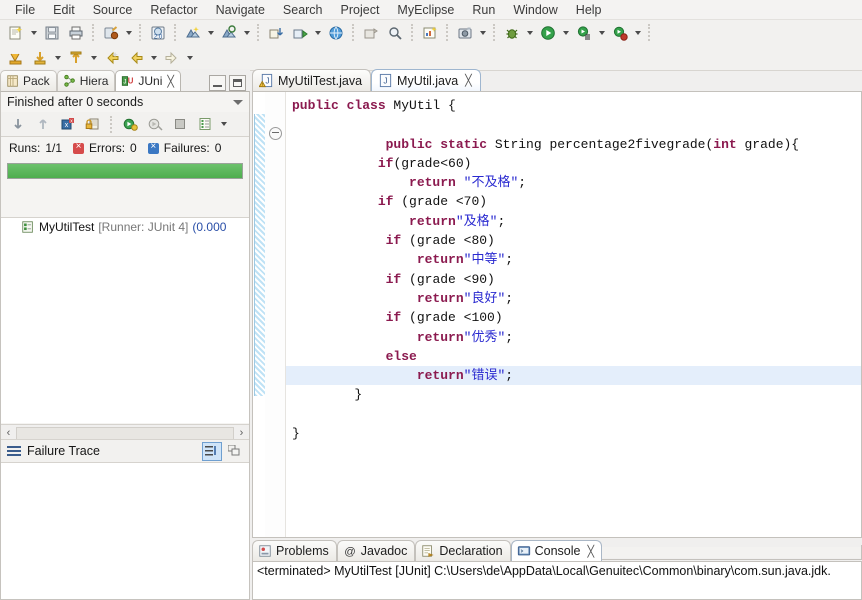 This screenshot has width=862, height=600. I want to click on bottom-tab-console: Console ╳, so click(556, 550).